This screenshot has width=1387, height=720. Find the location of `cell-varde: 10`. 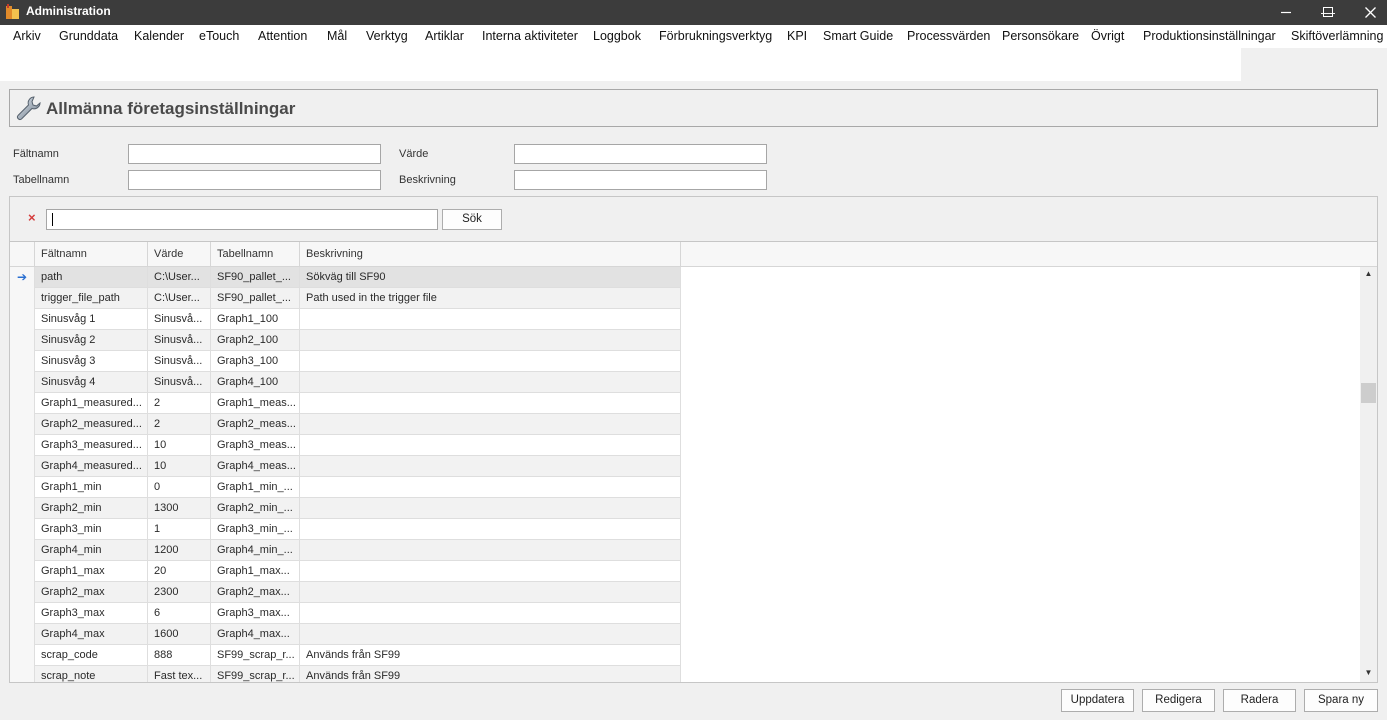

cell-varde: 10 is located at coordinates (179, 466).